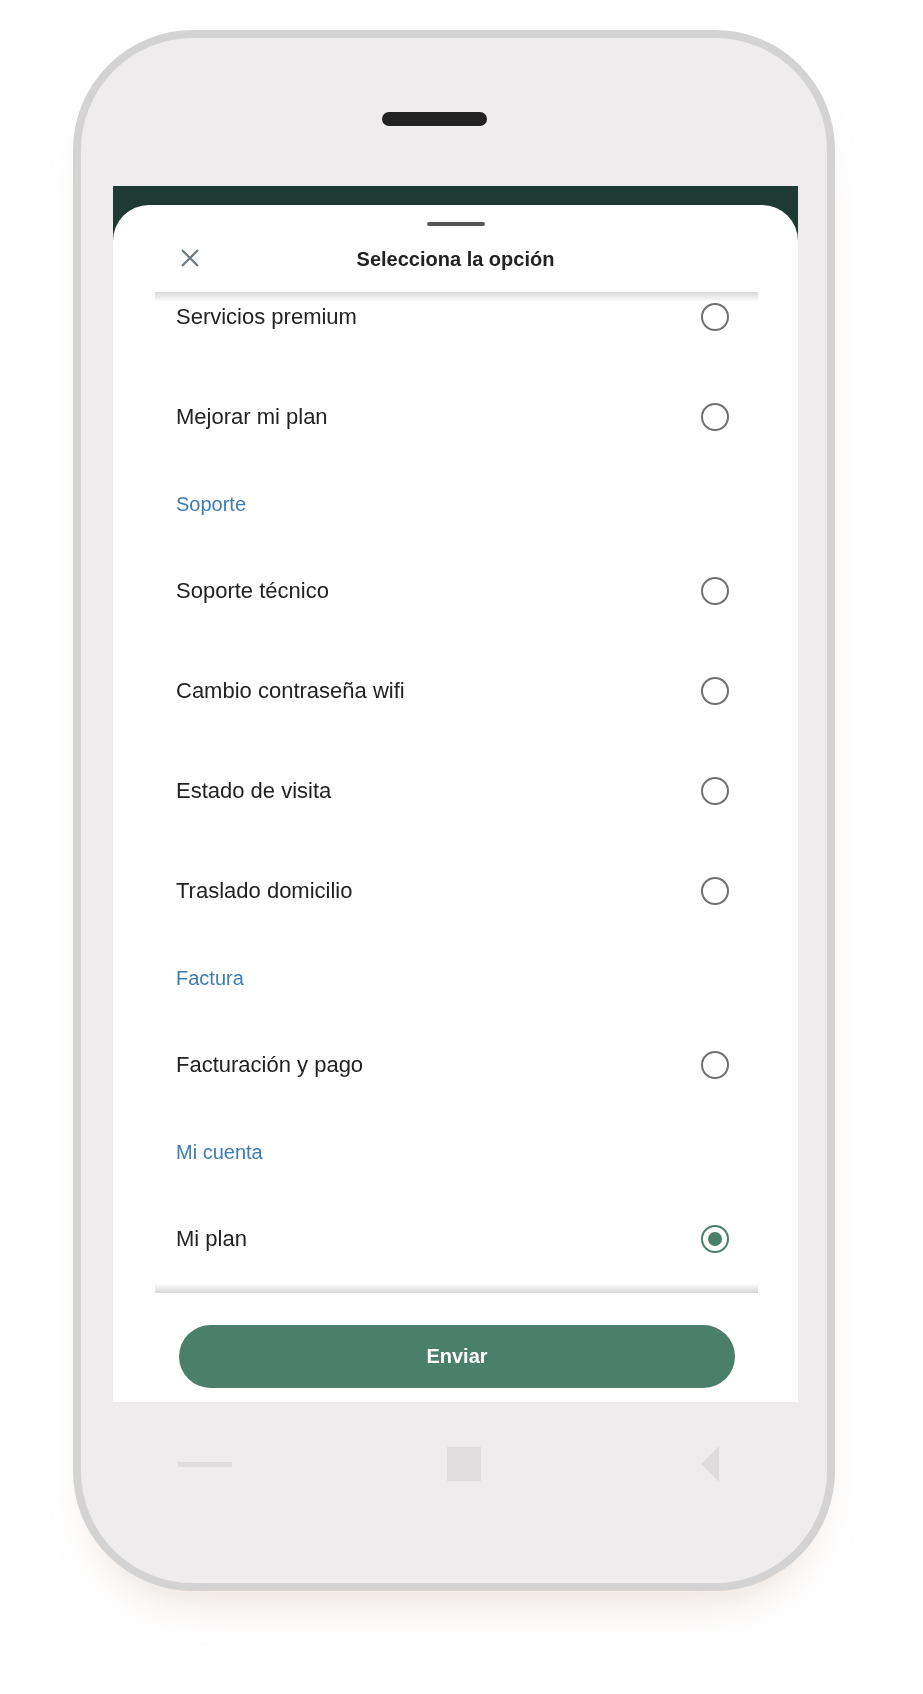  Describe the element at coordinates (219, 1152) in the screenshot. I see `section-heading: Mi cuenta` at that location.